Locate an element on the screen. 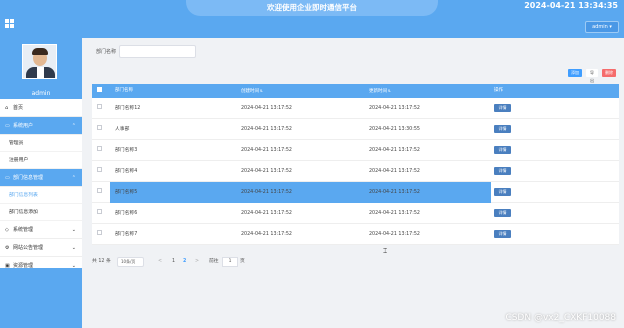 The image size is (624, 328). sidebar-item-announcements: ⚙ 网站公告管理 ⌄ is located at coordinates (41, 248).